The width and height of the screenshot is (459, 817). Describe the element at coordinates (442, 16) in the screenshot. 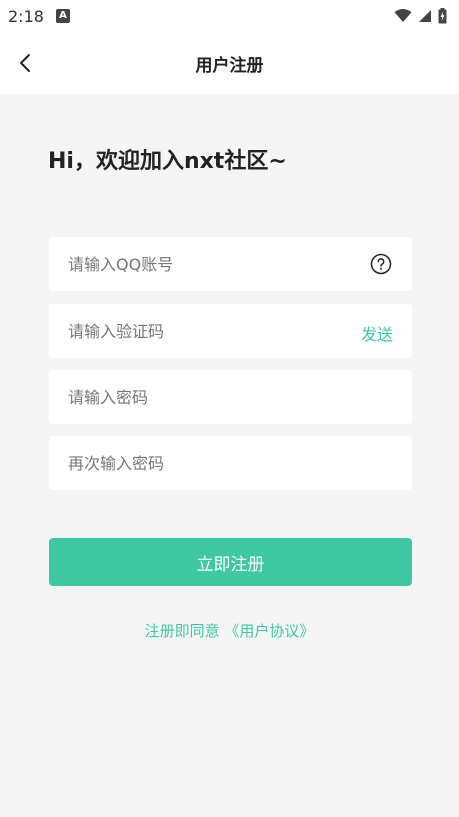

I see `battery-charging-icon` at that location.